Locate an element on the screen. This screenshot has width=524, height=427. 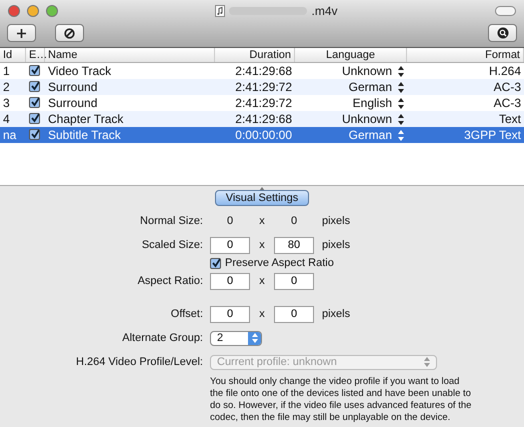
minimize-button is located at coordinates (33, 11).